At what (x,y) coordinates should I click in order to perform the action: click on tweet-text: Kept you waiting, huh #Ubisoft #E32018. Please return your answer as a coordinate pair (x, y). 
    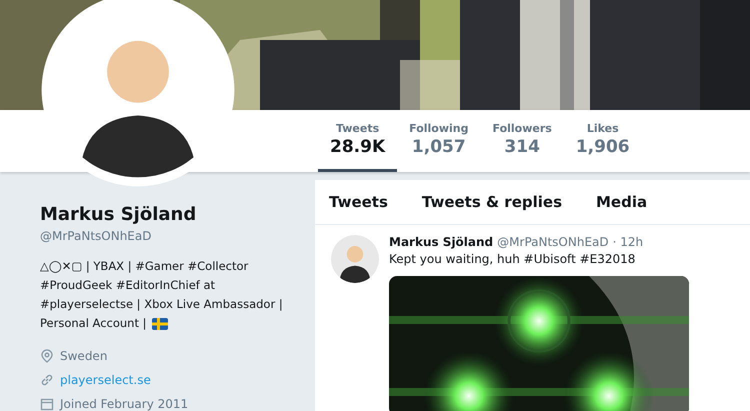
    Looking at the image, I should click on (512, 259).